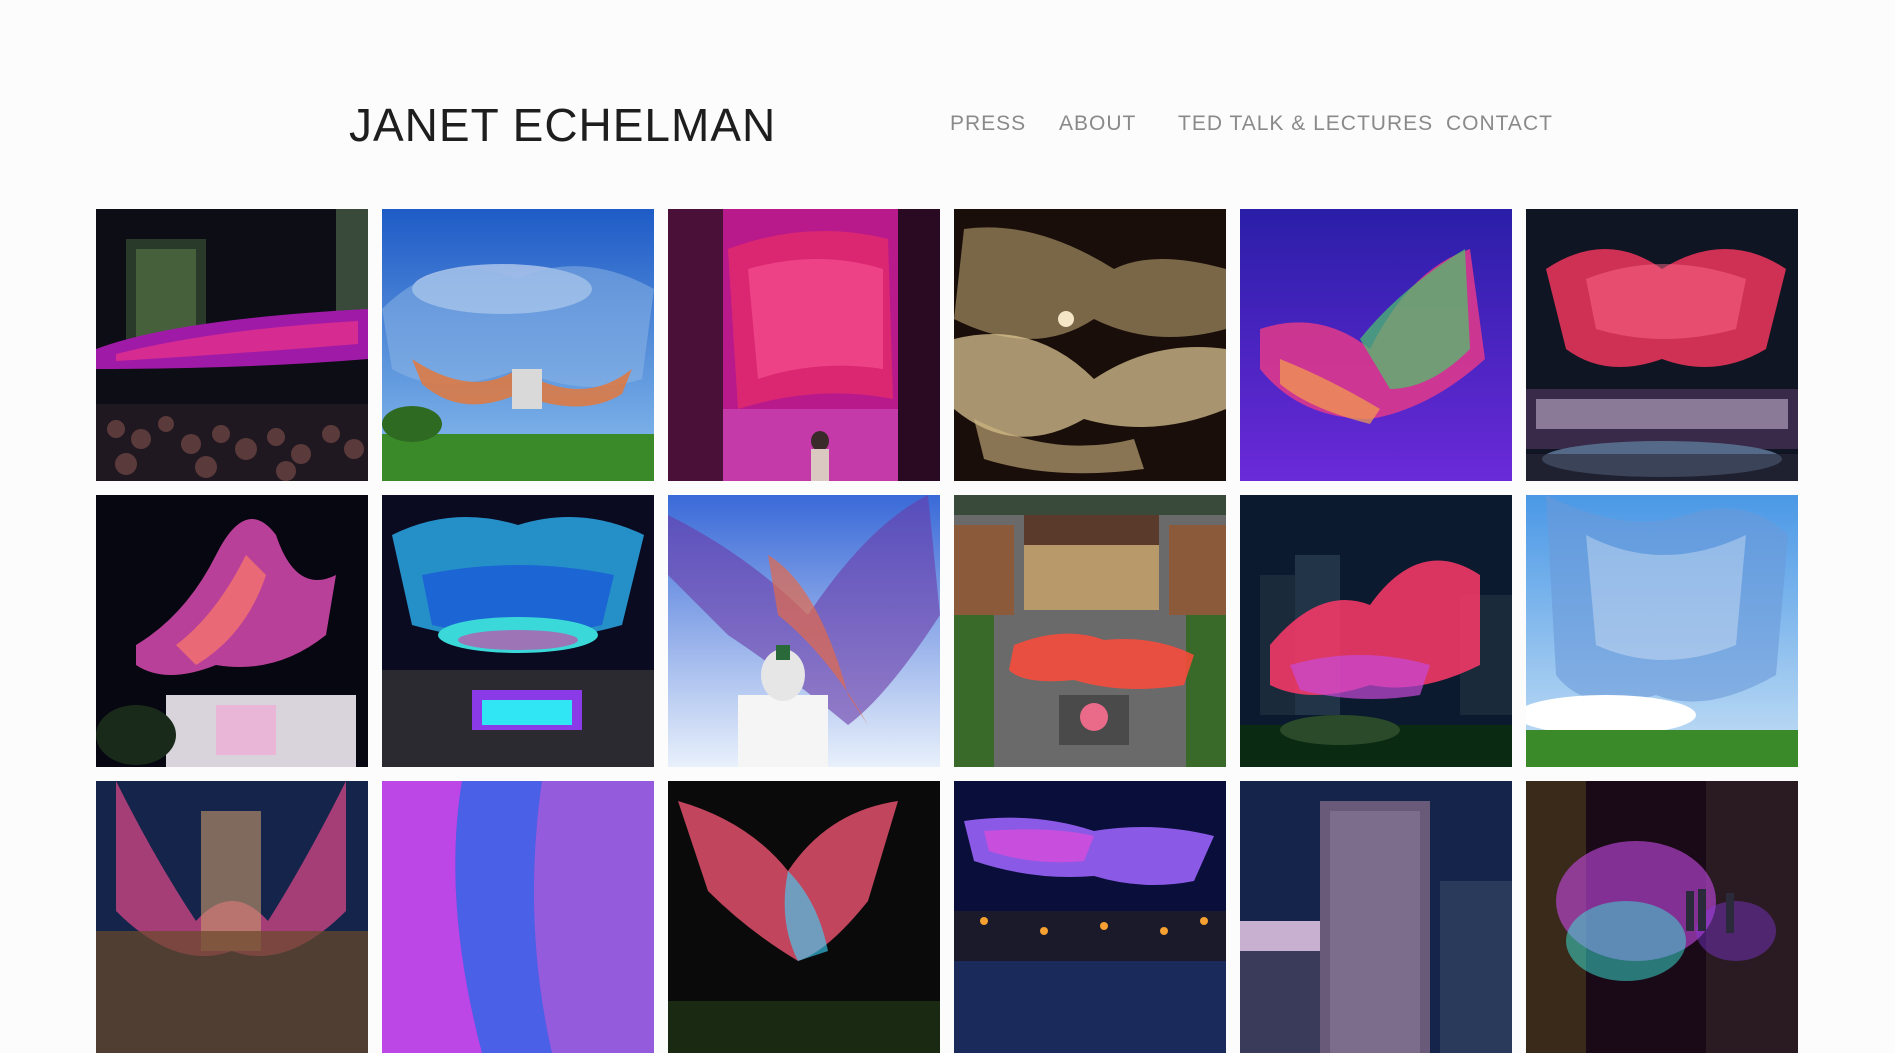  What do you see at coordinates (562, 125) in the screenshot?
I see `site-title: JANET ECHELMAN` at bounding box center [562, 125].